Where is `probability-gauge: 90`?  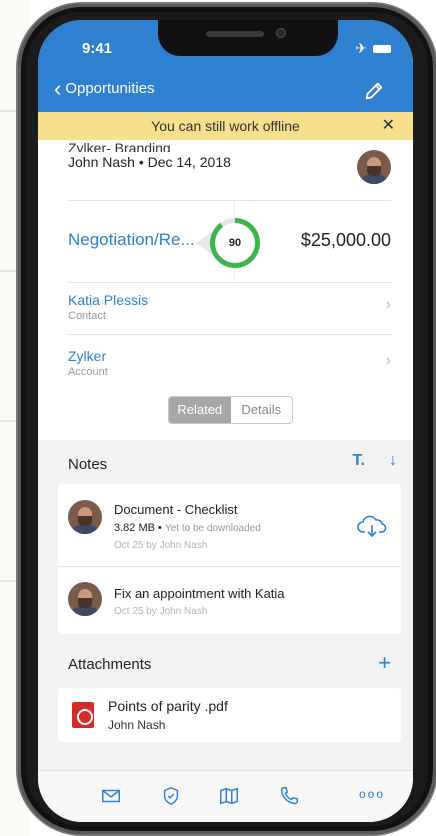
probability-gauge: 90 is located at coordinates (235, 243).